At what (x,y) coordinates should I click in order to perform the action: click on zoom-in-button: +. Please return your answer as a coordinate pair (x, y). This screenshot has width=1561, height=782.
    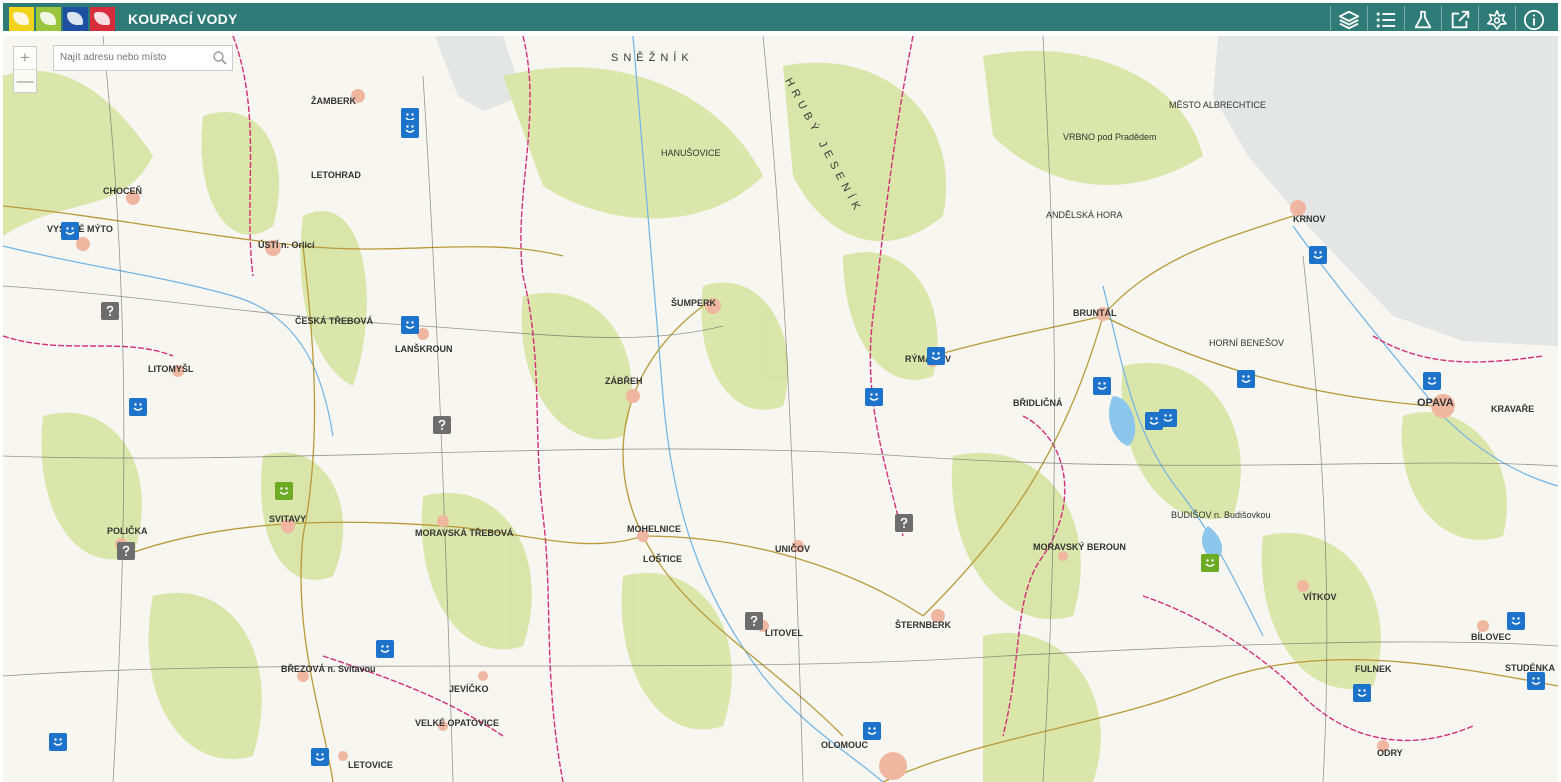
    Looking at the image, I should click on (25, 58).